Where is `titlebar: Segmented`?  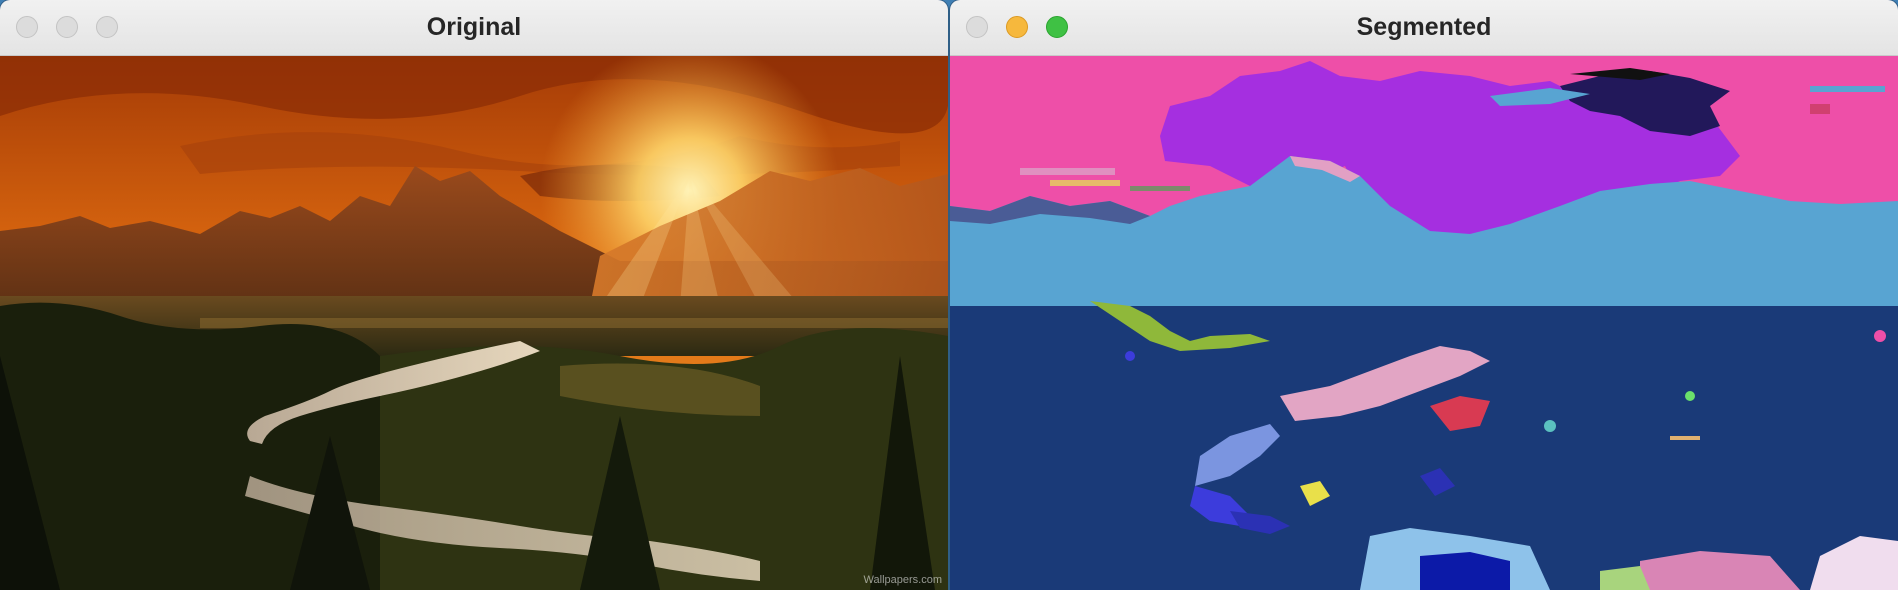 titlebar: Segmented is located at coordinates (1424, 28).